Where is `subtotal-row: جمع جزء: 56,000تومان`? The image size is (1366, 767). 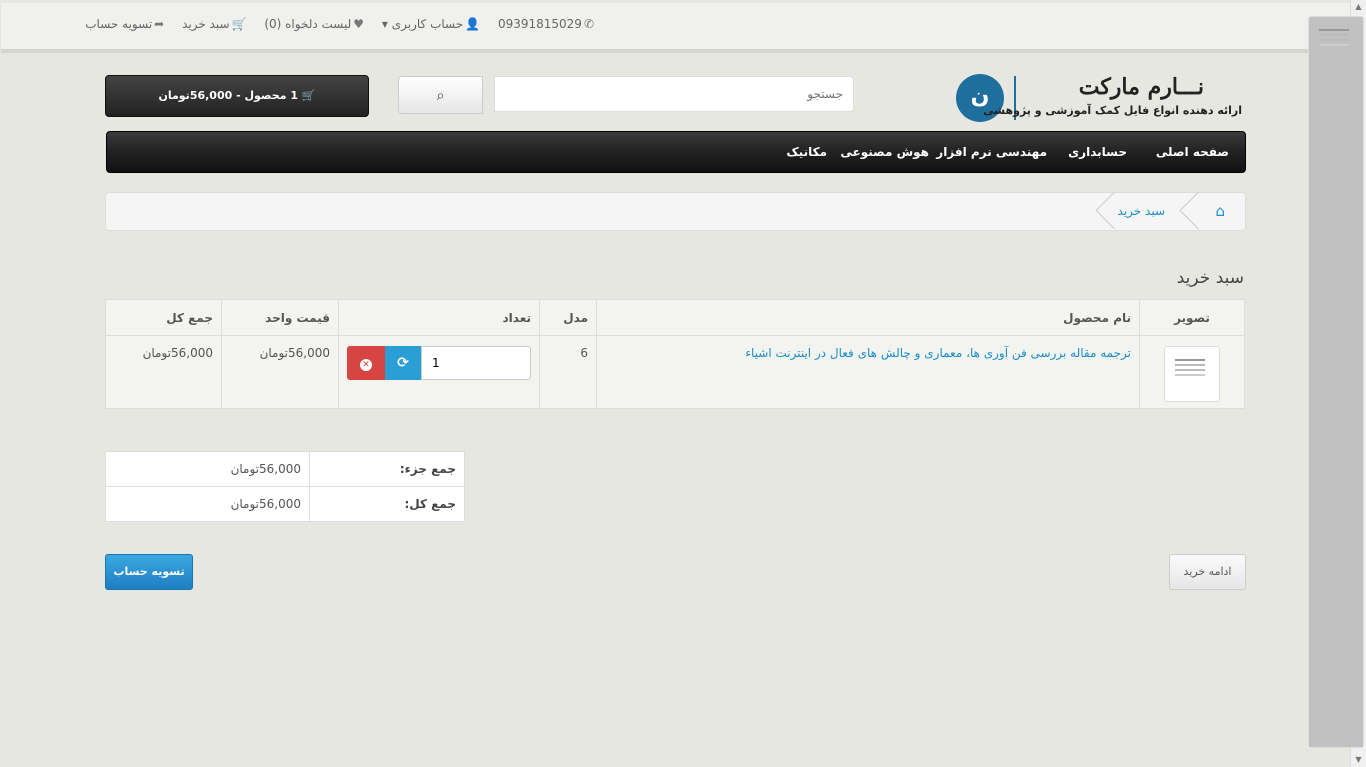 subtotal-row: جمع جزء: 56,000تومان is located at coordinates (285, 469).